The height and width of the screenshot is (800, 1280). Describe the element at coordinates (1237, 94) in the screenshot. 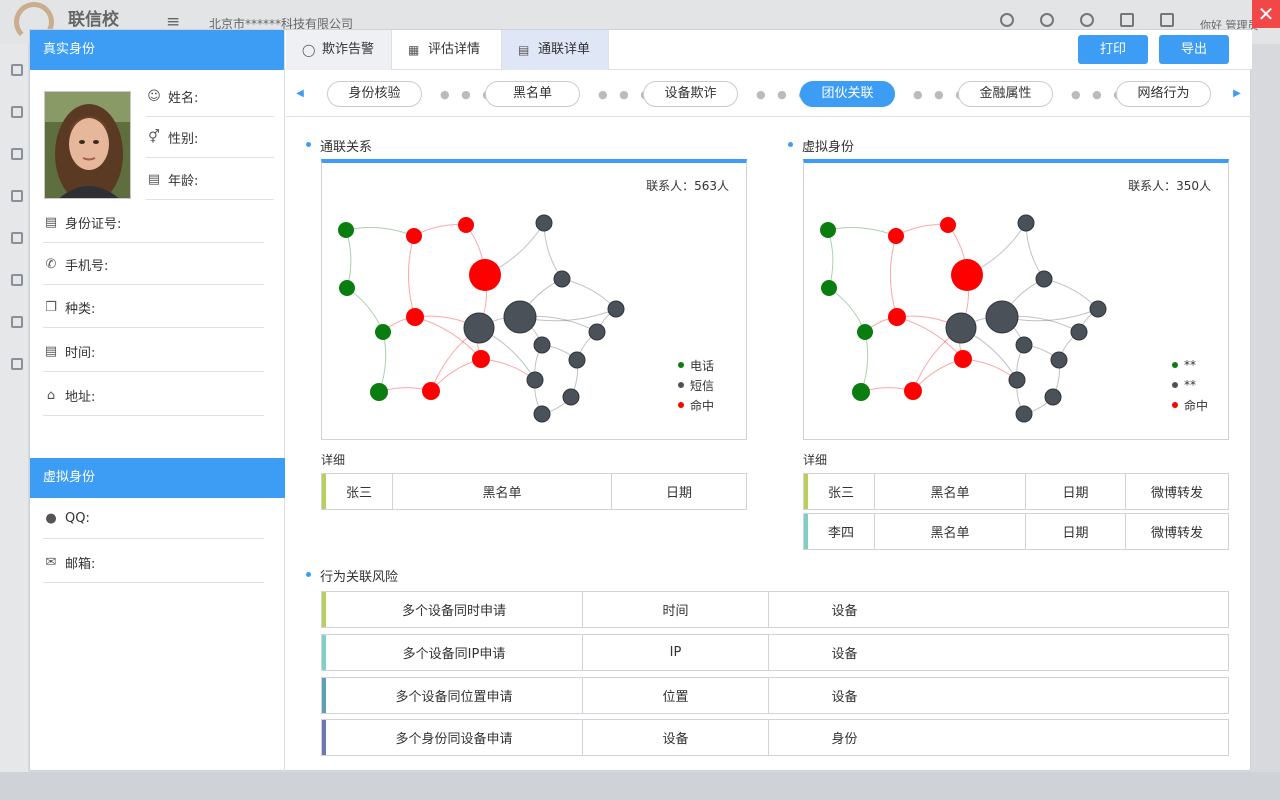

I see `next-arrow-icon: ▶` at that location.